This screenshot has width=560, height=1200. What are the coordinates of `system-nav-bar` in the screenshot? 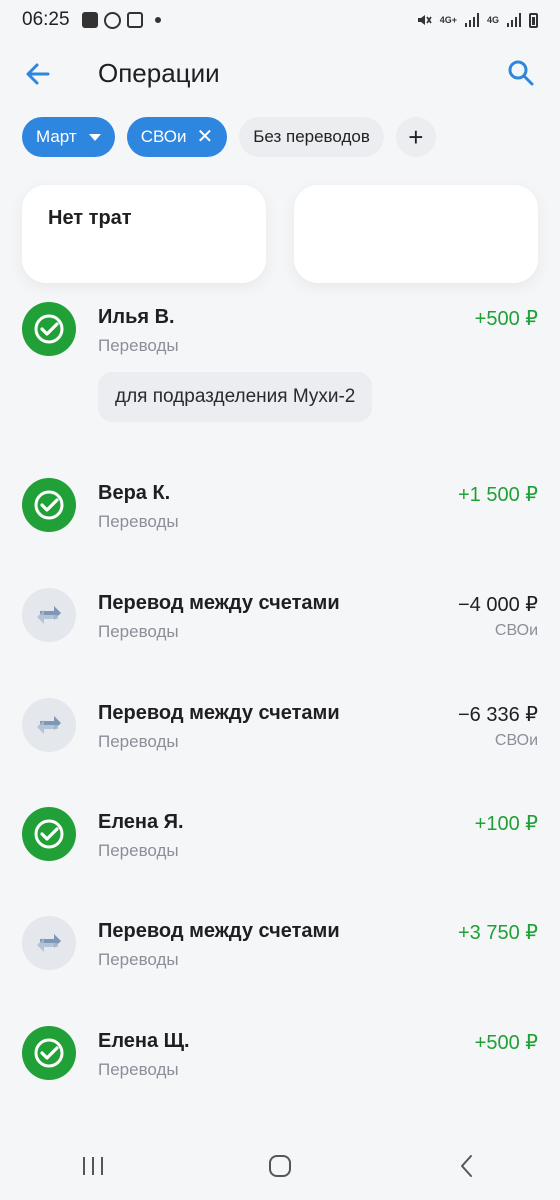 It's located at (280, 1166).